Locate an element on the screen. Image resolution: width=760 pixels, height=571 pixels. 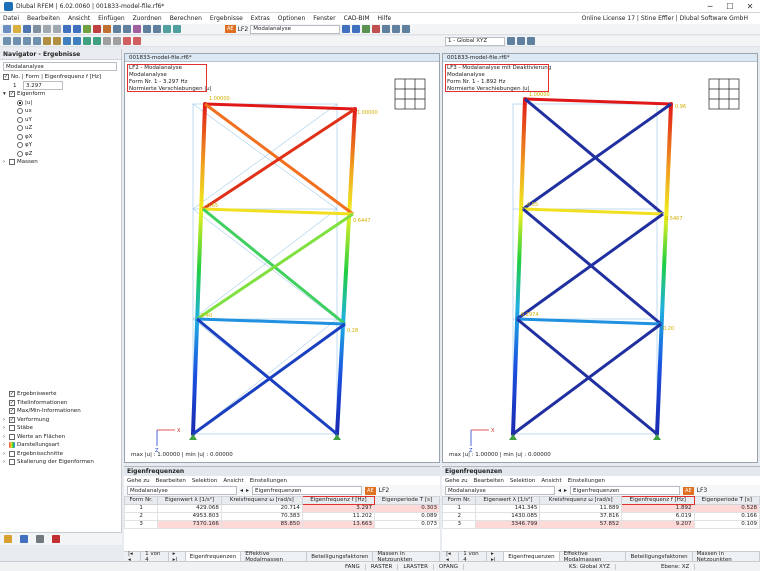
maximize-icon: ☐ is located at coordinates (730, 6).